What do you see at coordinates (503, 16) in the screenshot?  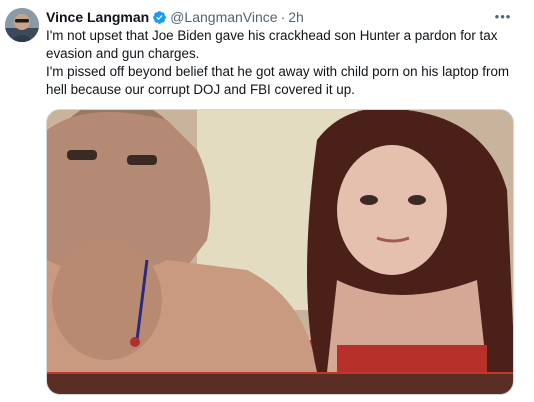 I see `more-options-icon: •••` at bounding box center [503, 16].